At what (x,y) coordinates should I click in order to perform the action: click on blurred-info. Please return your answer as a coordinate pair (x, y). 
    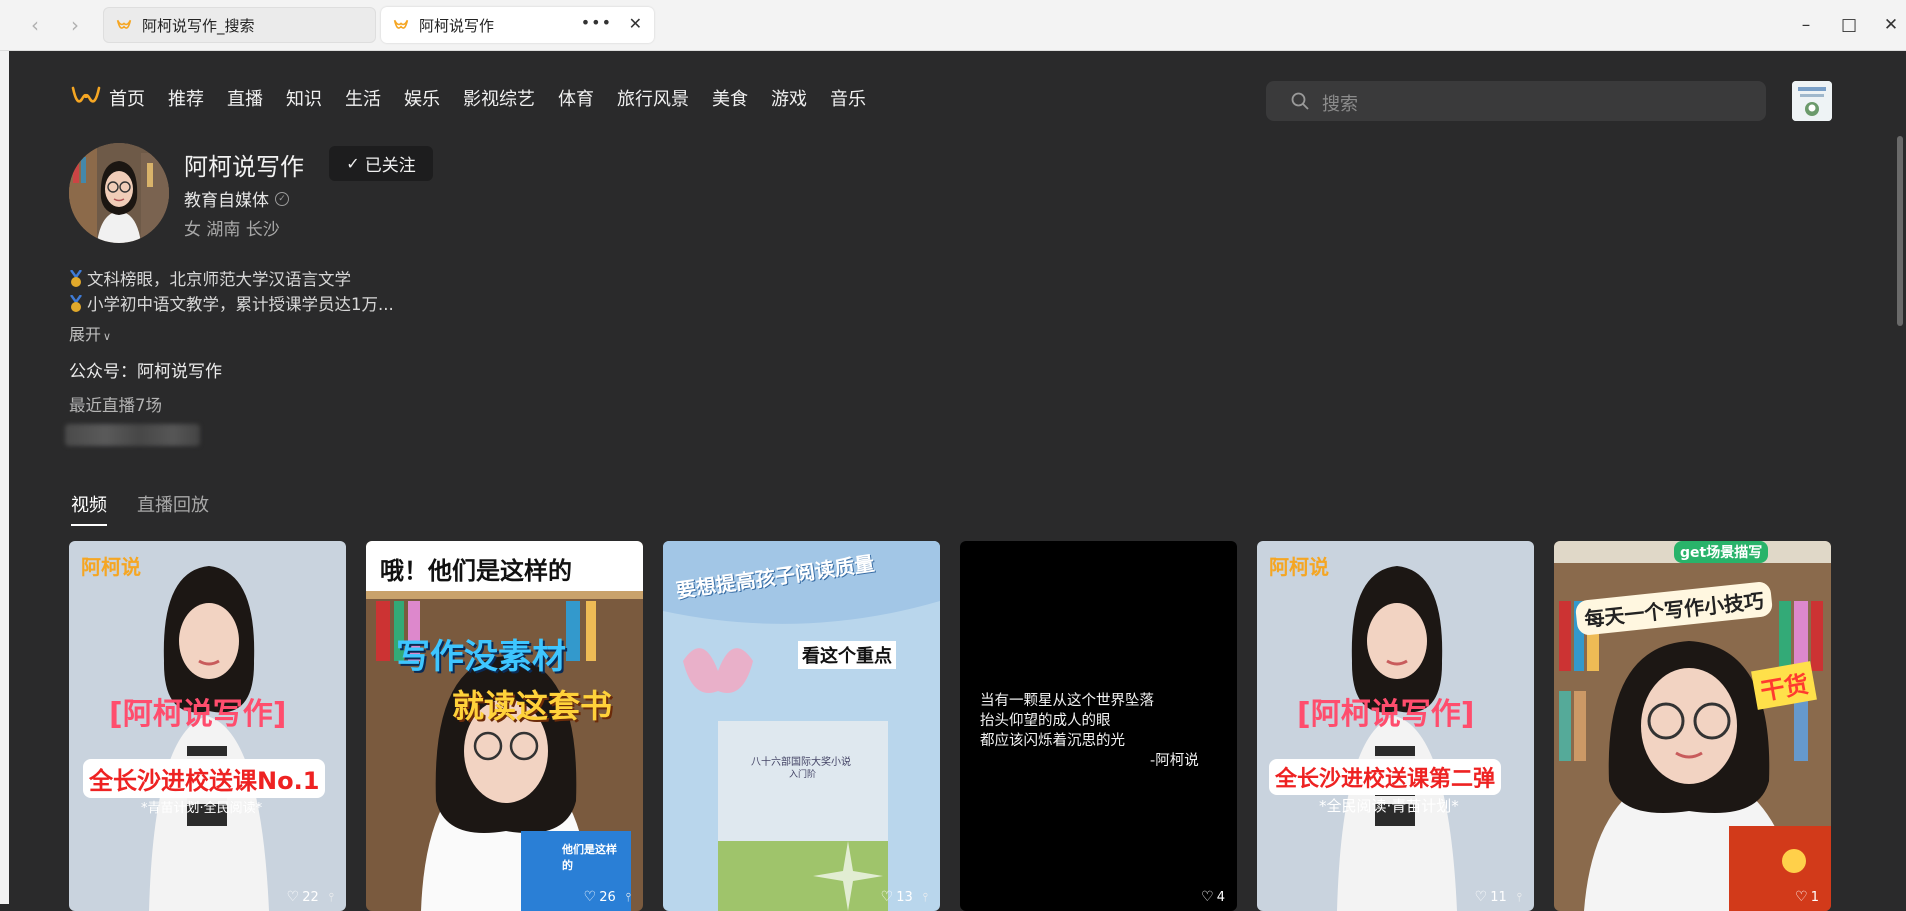
    Looking at the image, I should click on (132, 435).